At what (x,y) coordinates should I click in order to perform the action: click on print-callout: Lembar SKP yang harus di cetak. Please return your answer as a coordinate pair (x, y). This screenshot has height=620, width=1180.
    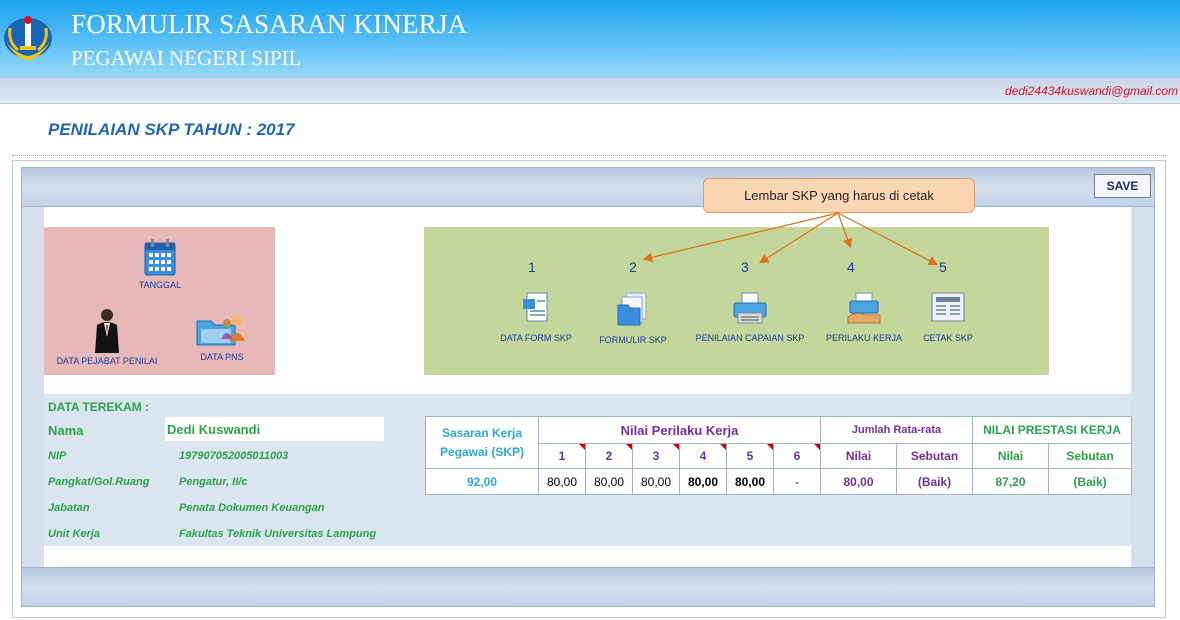
    Looking at the image, I should click on (839, 195).